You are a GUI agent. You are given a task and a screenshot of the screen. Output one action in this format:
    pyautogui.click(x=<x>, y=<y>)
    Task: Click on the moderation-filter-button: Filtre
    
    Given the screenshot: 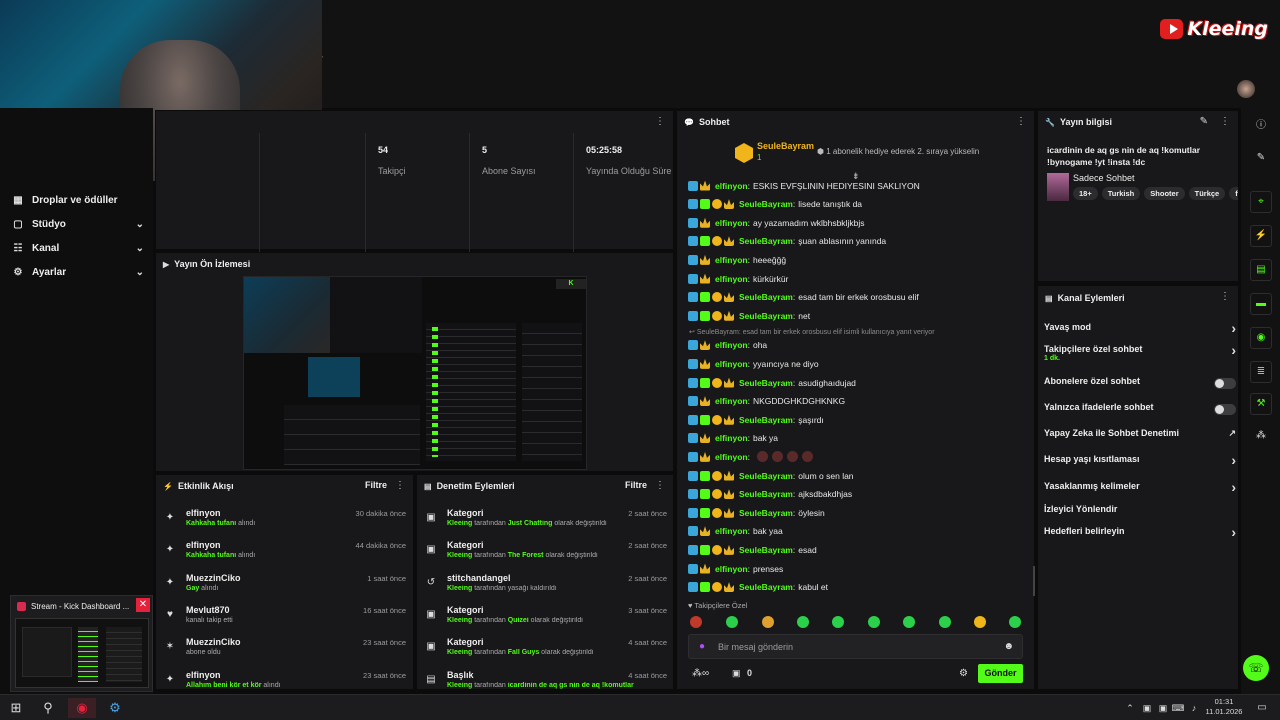 What is the action you would take?
    pyautogui.click(x=636, y=485)
    